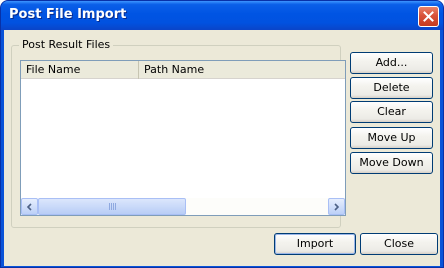 The width and height of the screenshot is (444, 268). I want to click on clear-button: Clear, so click(391, 112).